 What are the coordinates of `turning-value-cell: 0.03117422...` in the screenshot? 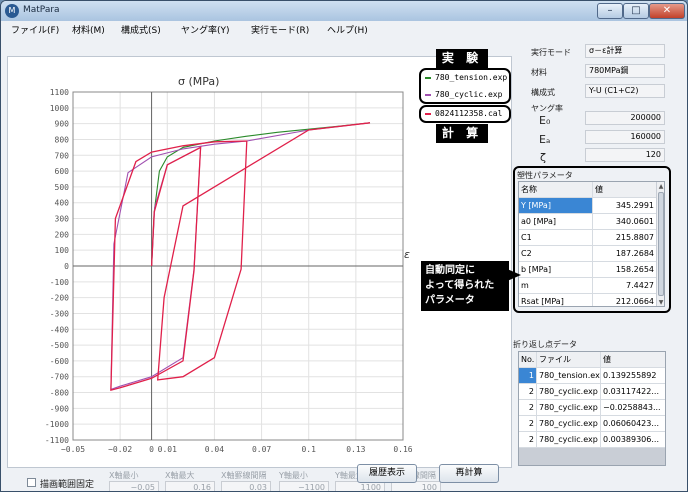 It's located at (633, 392).